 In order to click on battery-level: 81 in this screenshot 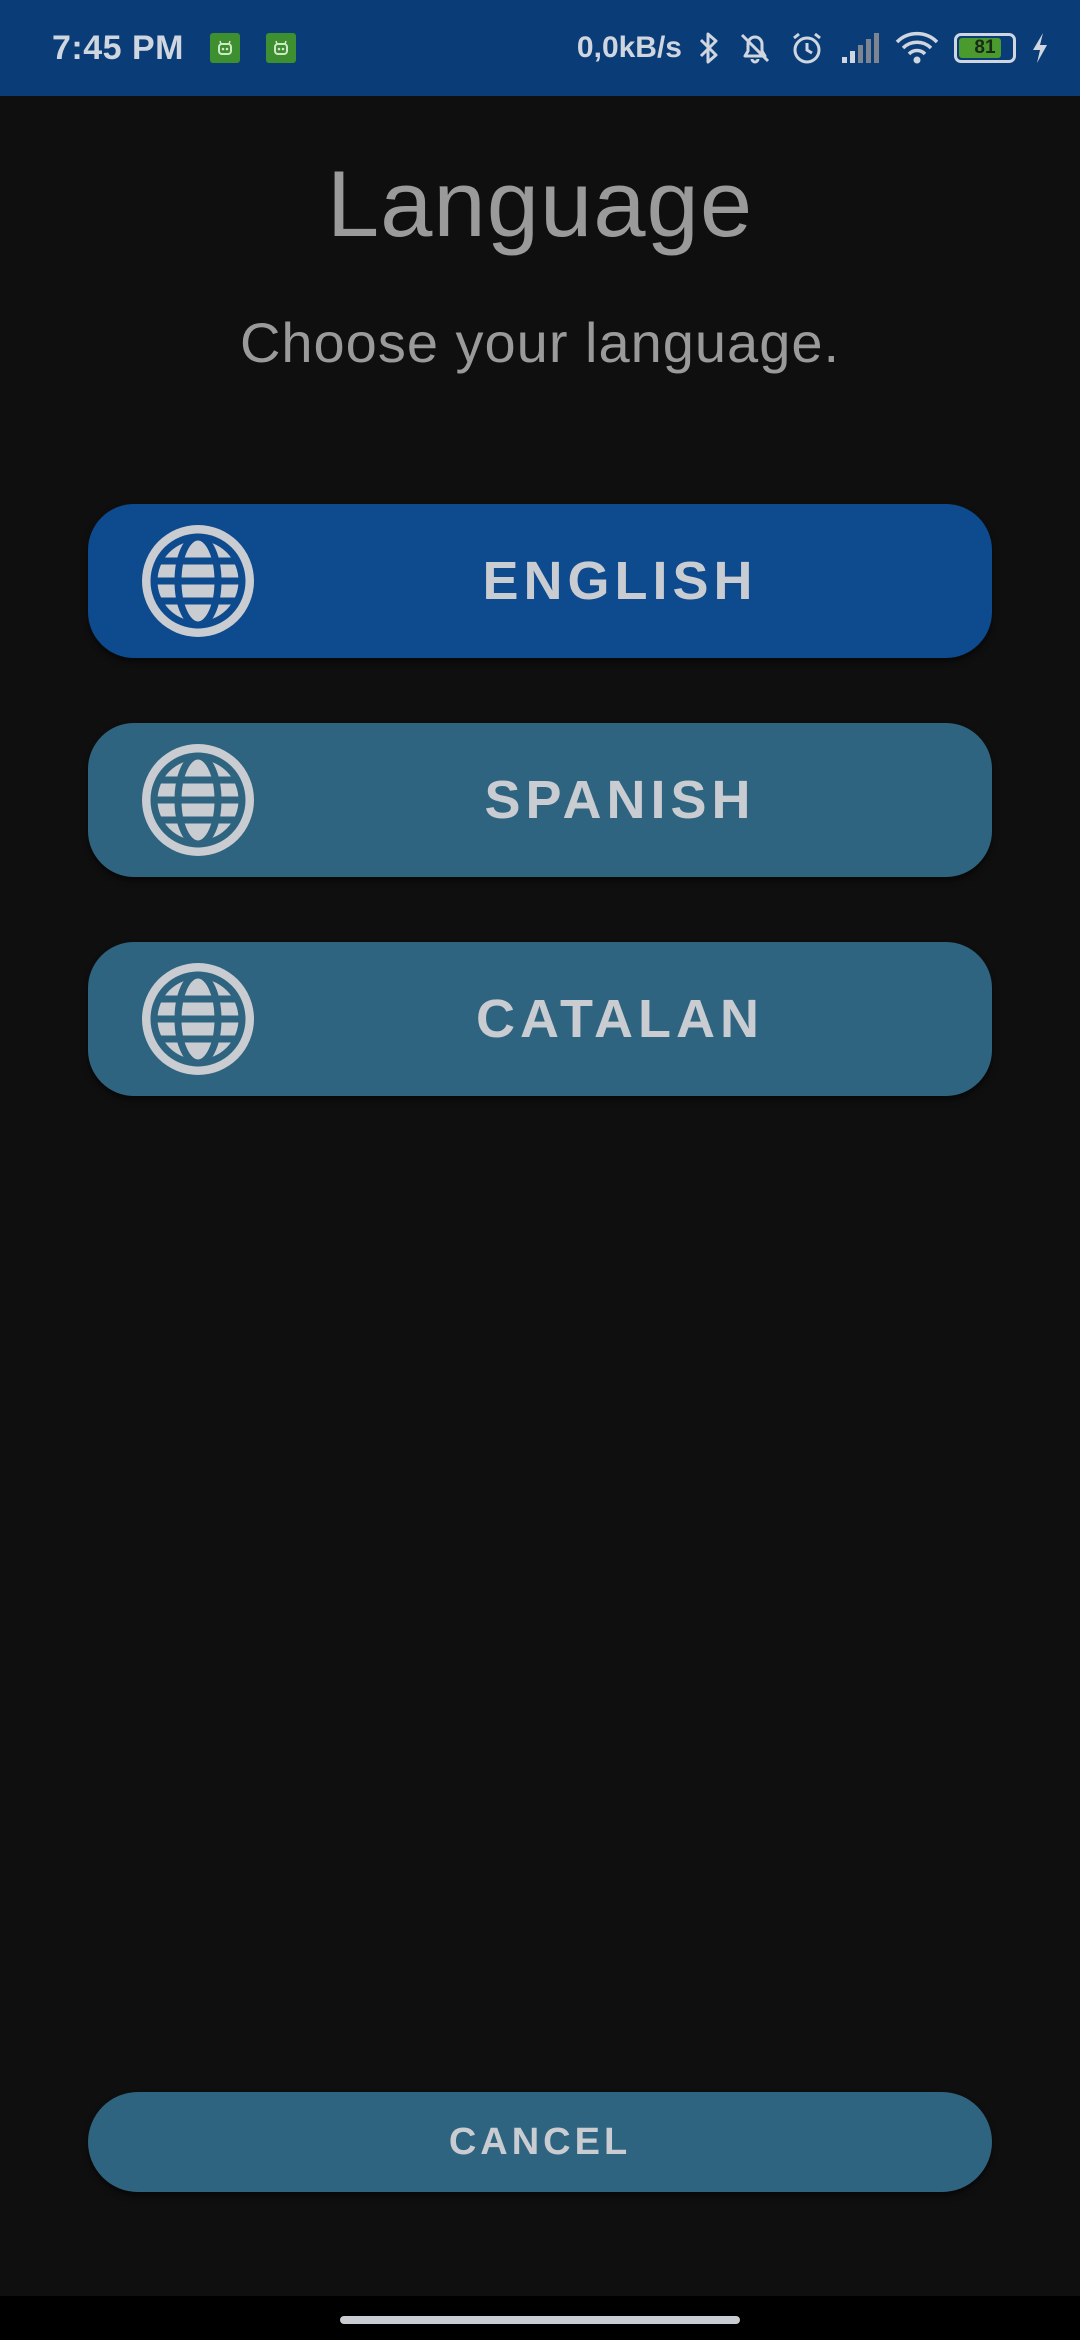, I will do `click(985, 47)`.